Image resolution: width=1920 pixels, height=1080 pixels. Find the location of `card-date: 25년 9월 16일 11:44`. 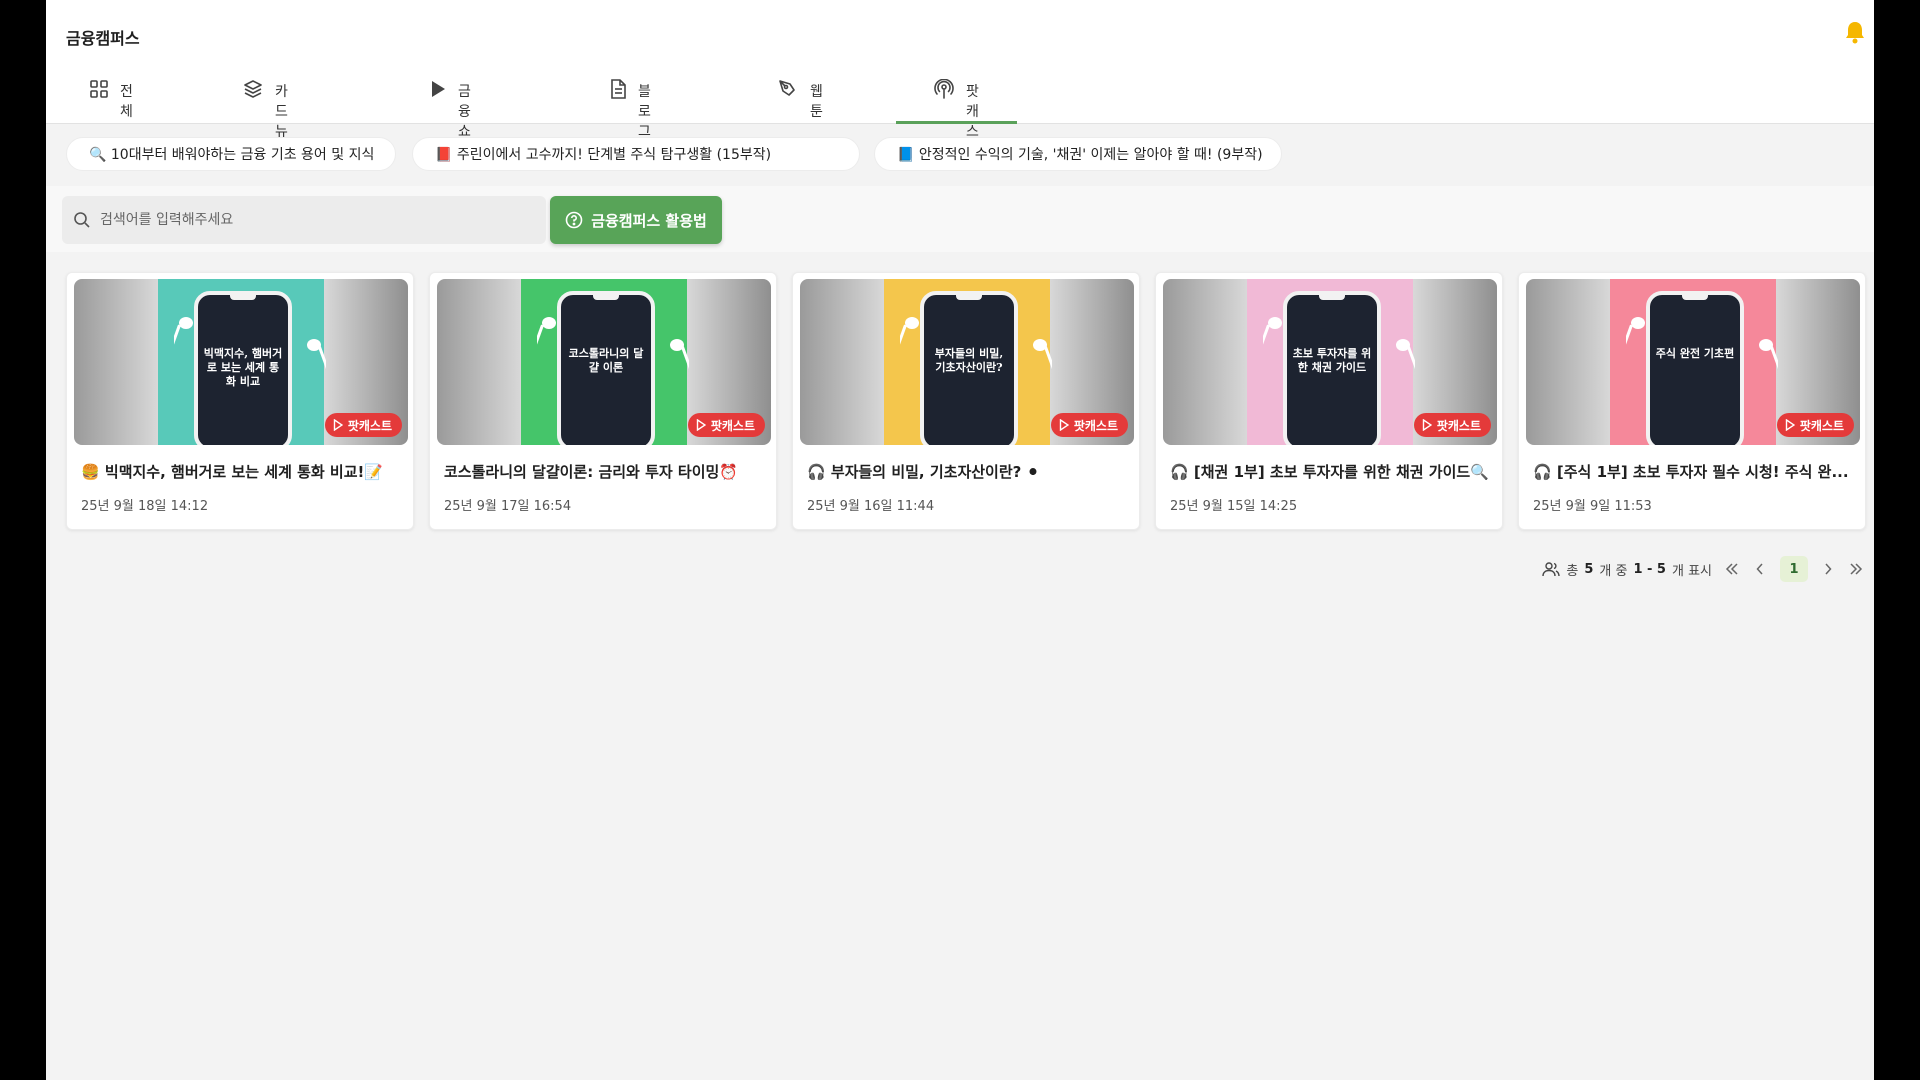

card-date: 25년 9월 16일 11:44 is located at coordinates (871, 506).